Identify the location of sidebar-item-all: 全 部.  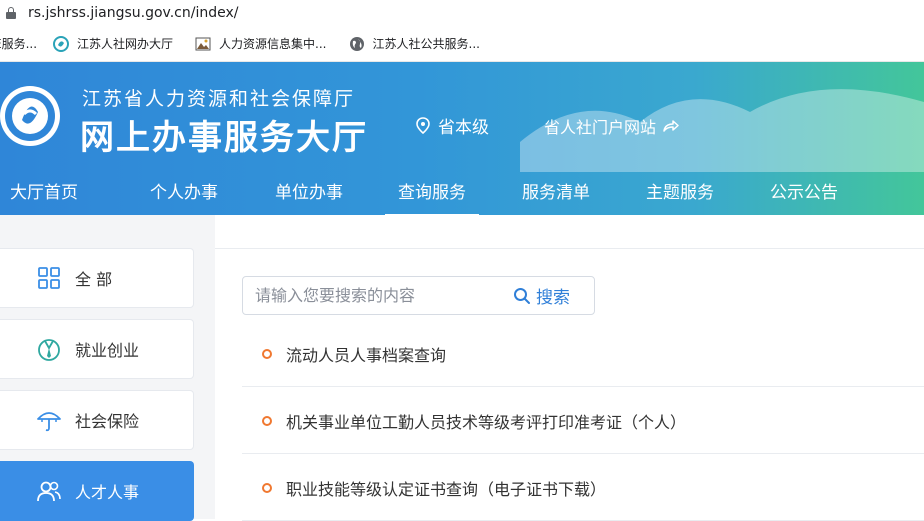
(97, 278).